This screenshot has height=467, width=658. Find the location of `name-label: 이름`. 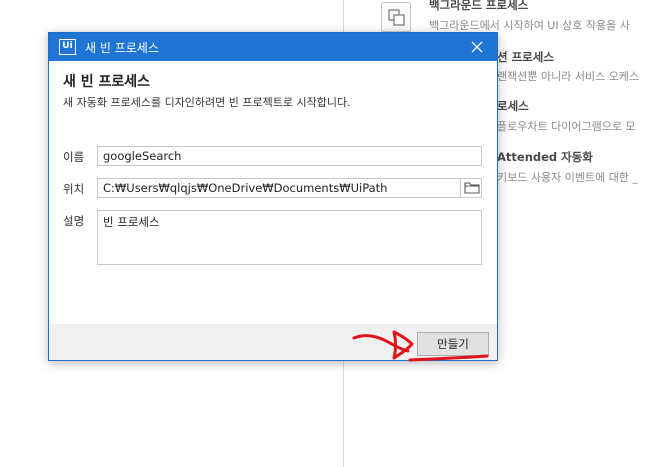

name-label: 이름 is located at coordinates (74, 157).